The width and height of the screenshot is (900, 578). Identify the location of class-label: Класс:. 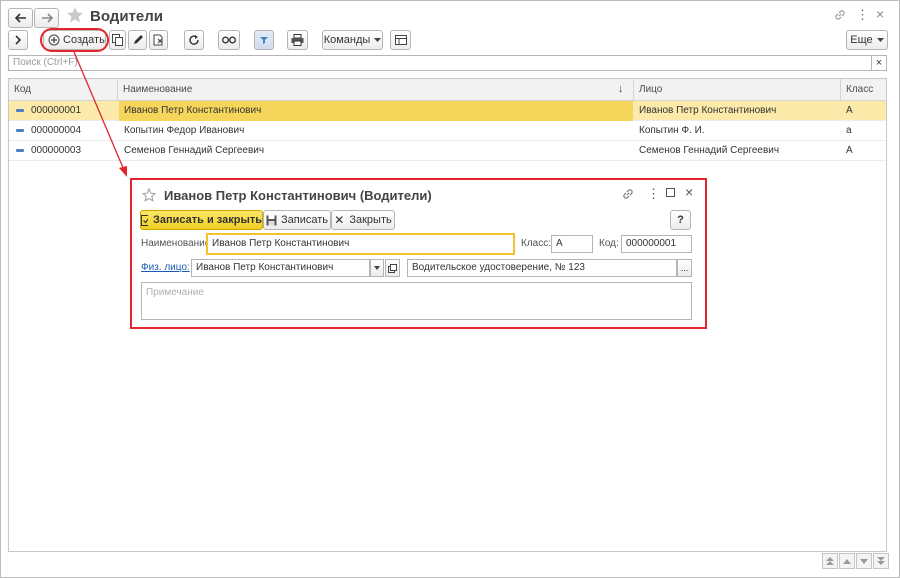
(536, 243).